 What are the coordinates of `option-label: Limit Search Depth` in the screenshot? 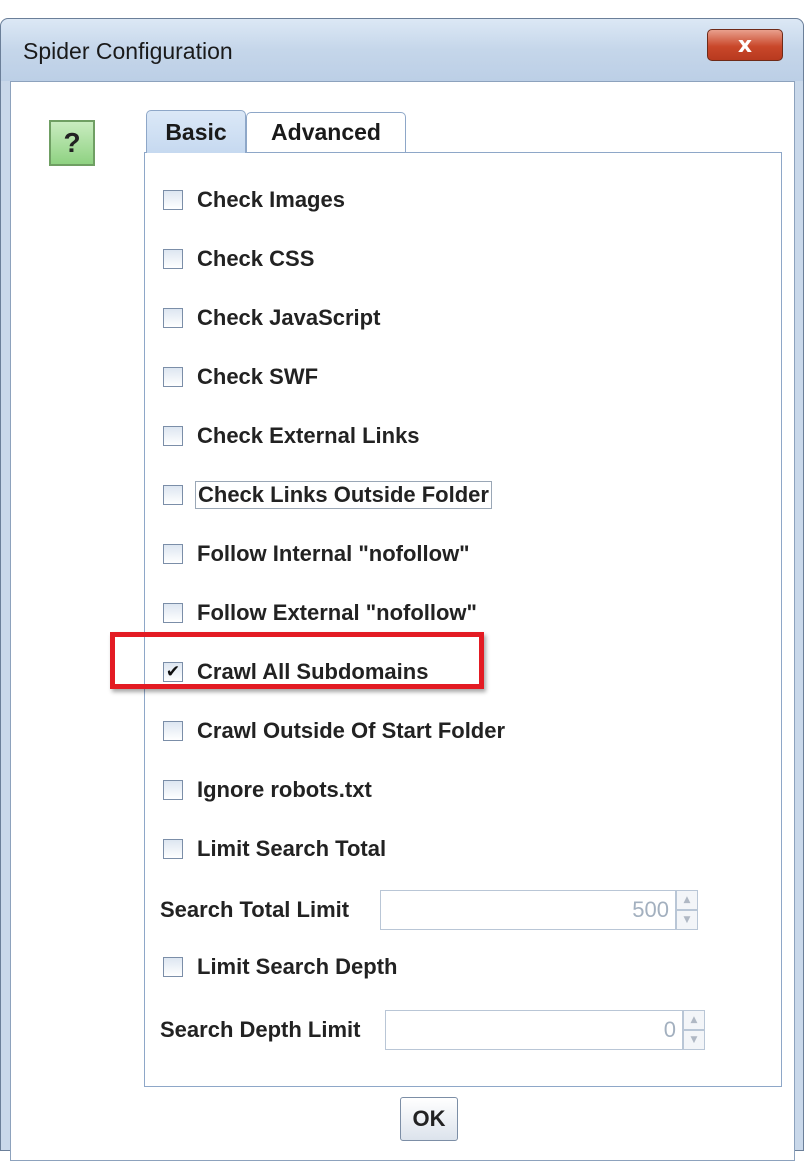 It's located at (297, 966).